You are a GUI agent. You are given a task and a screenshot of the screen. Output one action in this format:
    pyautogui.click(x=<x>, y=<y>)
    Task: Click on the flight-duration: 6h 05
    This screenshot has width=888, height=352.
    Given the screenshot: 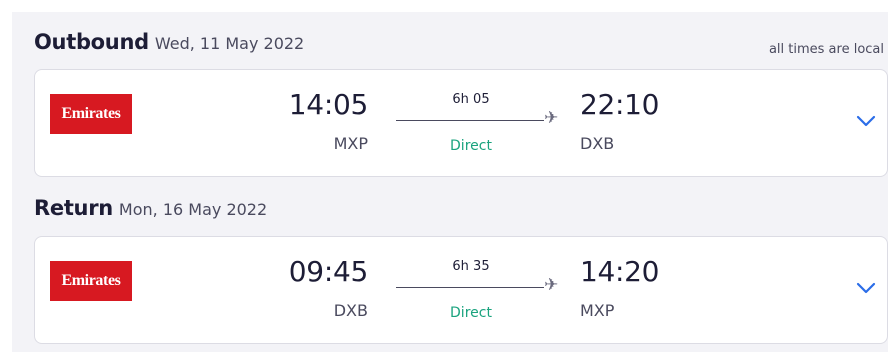 What is the action you would take?
    pyautogui.click(x=471, y=99)
    